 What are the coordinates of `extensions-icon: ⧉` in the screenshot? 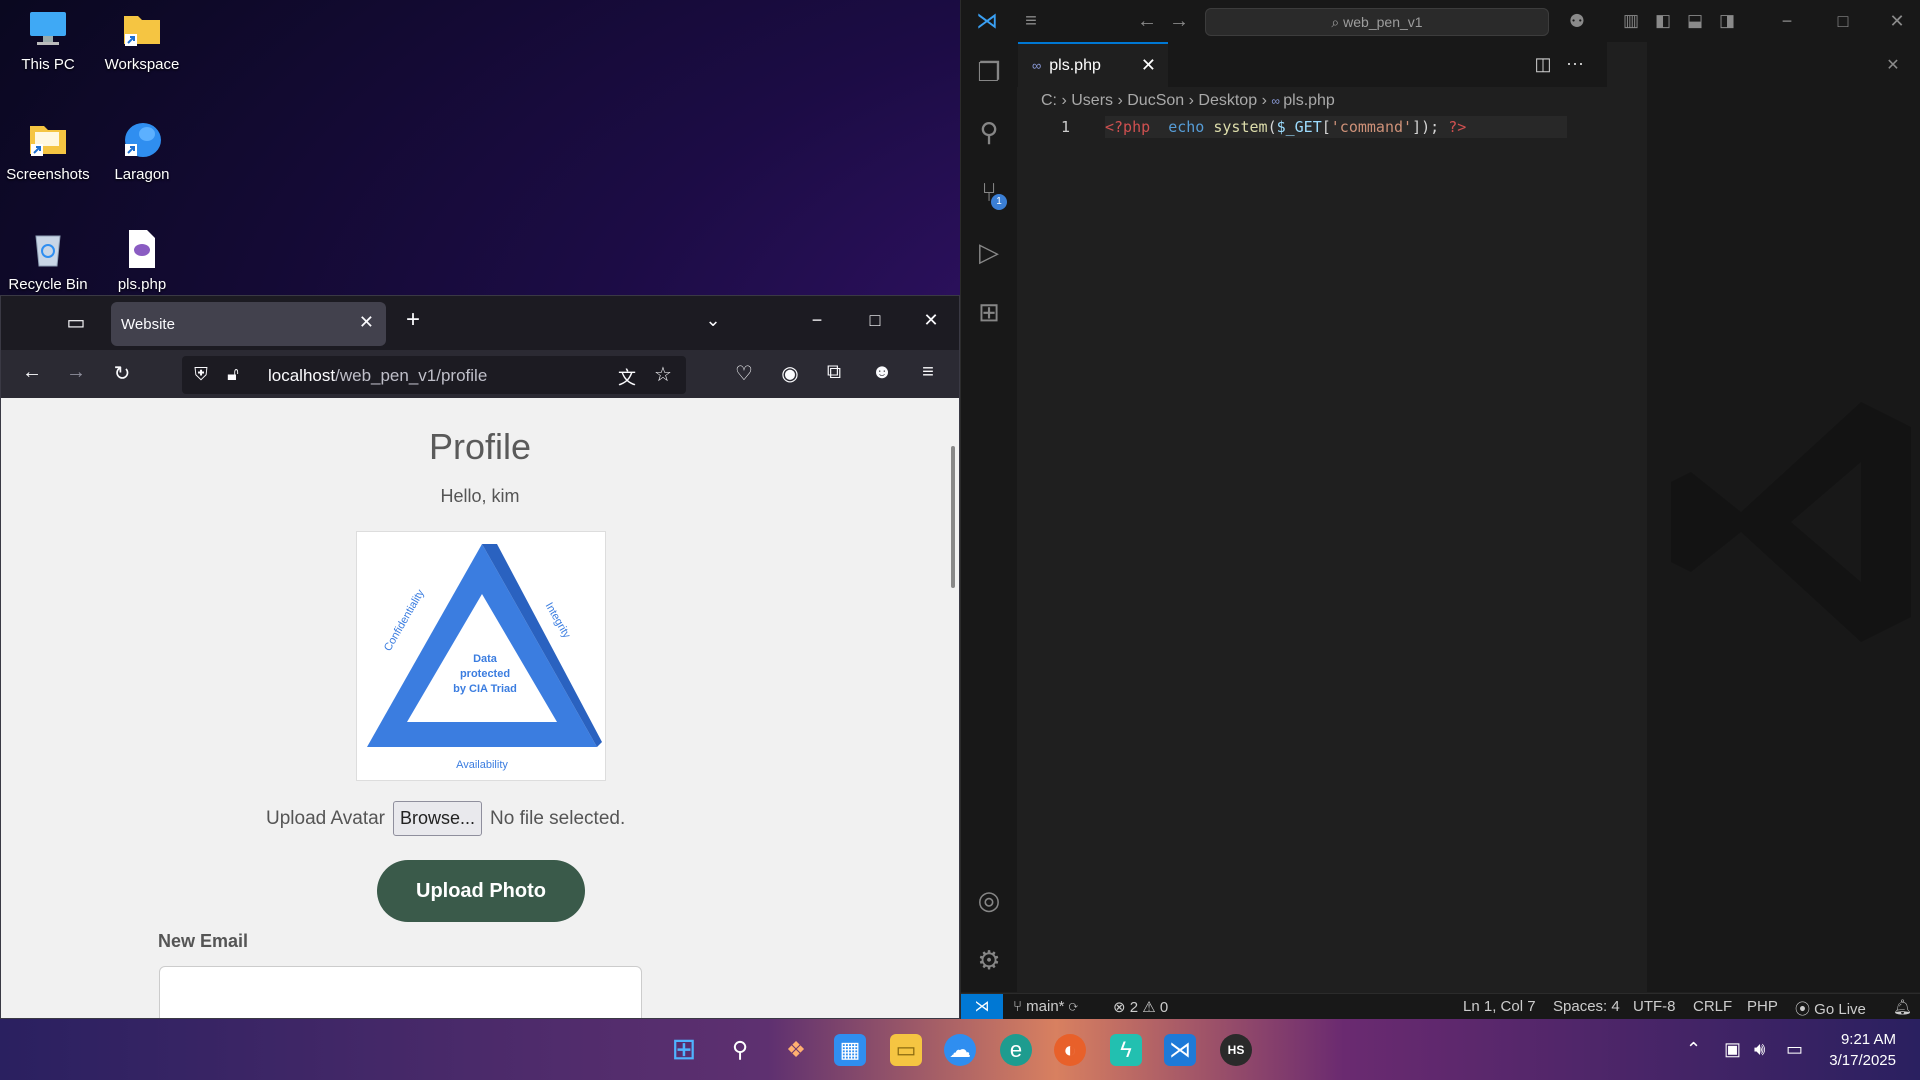 It's located at (834, 372).